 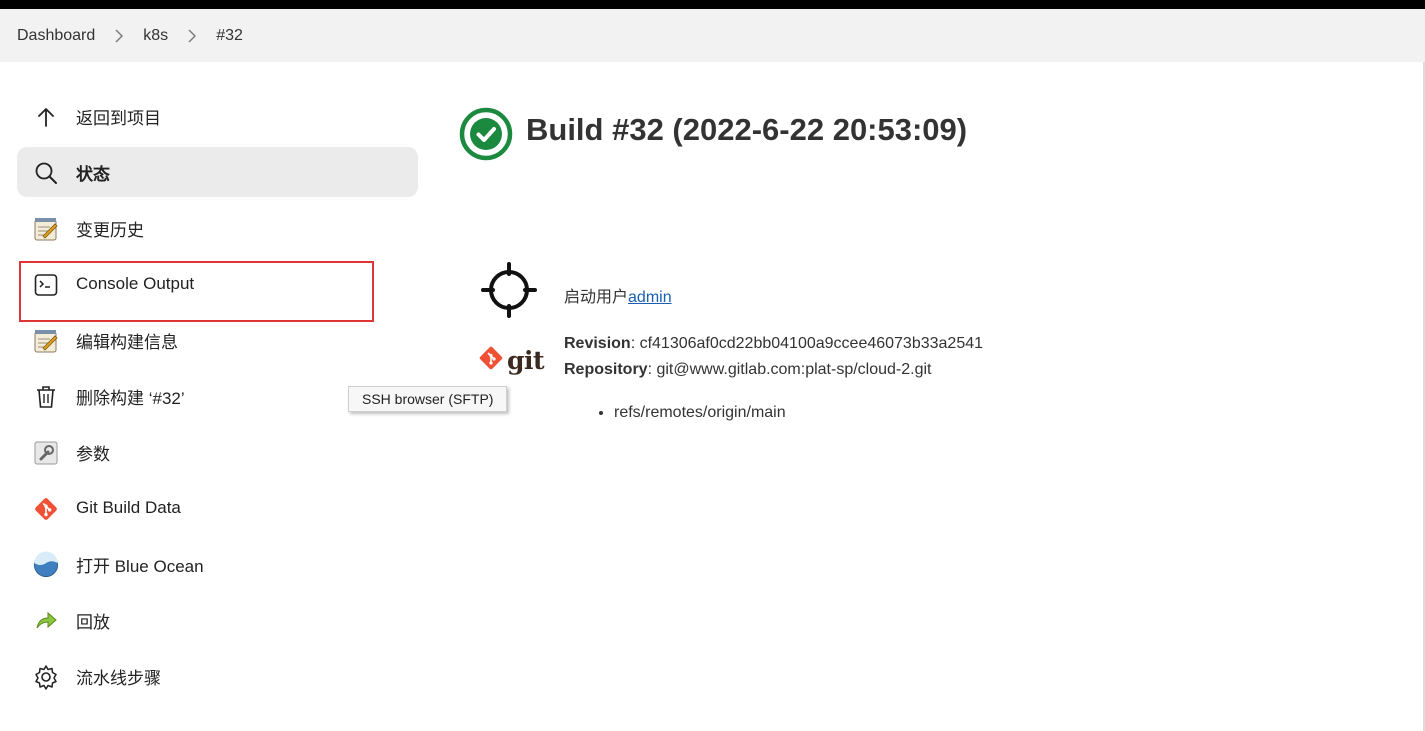 I want to click on sidebar-item-back-to-project: 返回到项目, so click(x=217, y=116).